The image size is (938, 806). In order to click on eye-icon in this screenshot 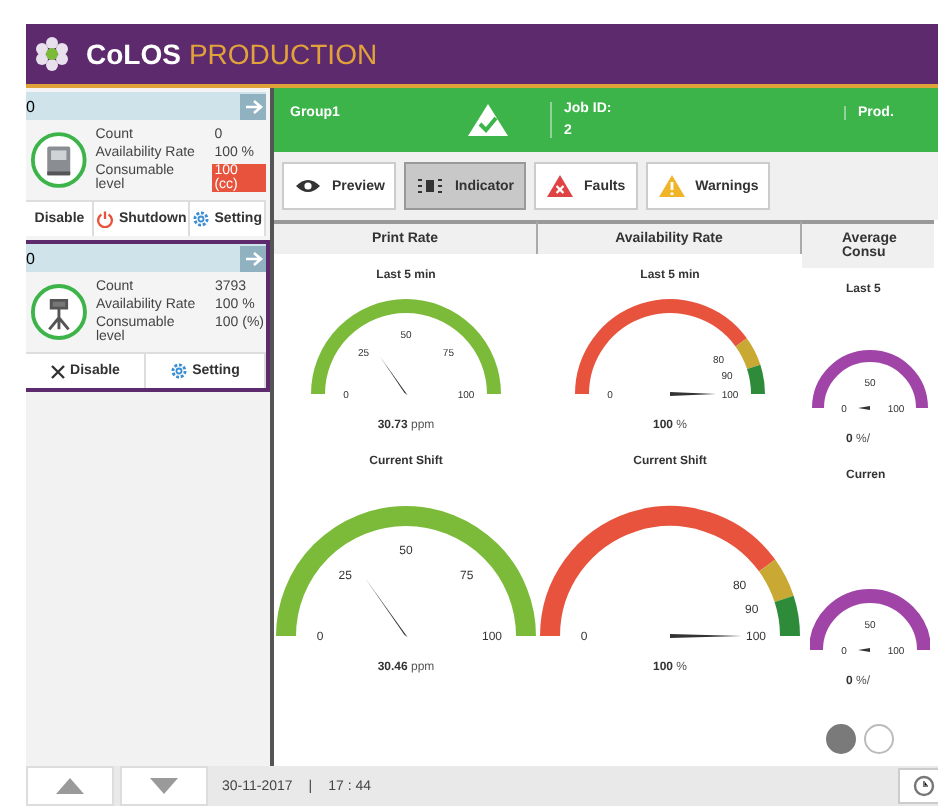, I will do `click(308, 186)`.